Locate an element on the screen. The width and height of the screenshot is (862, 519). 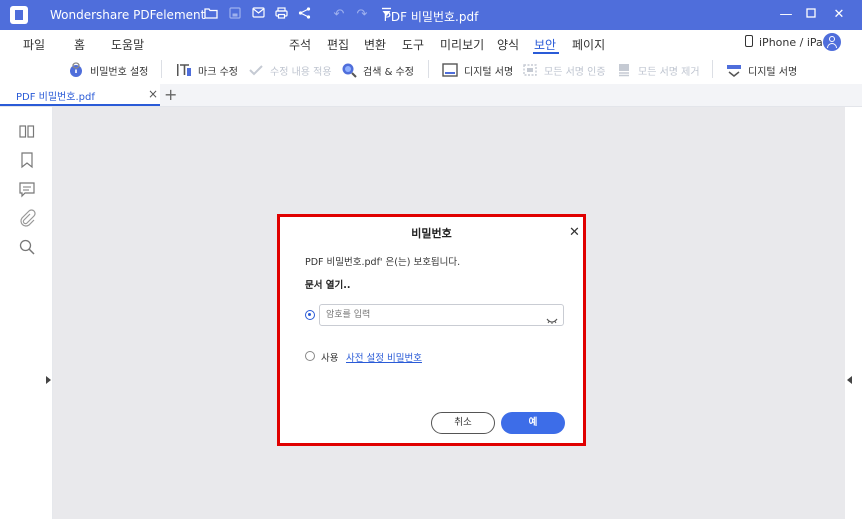
digital-sign-button: 디지털 서명 is located at coordinates (761, 70).